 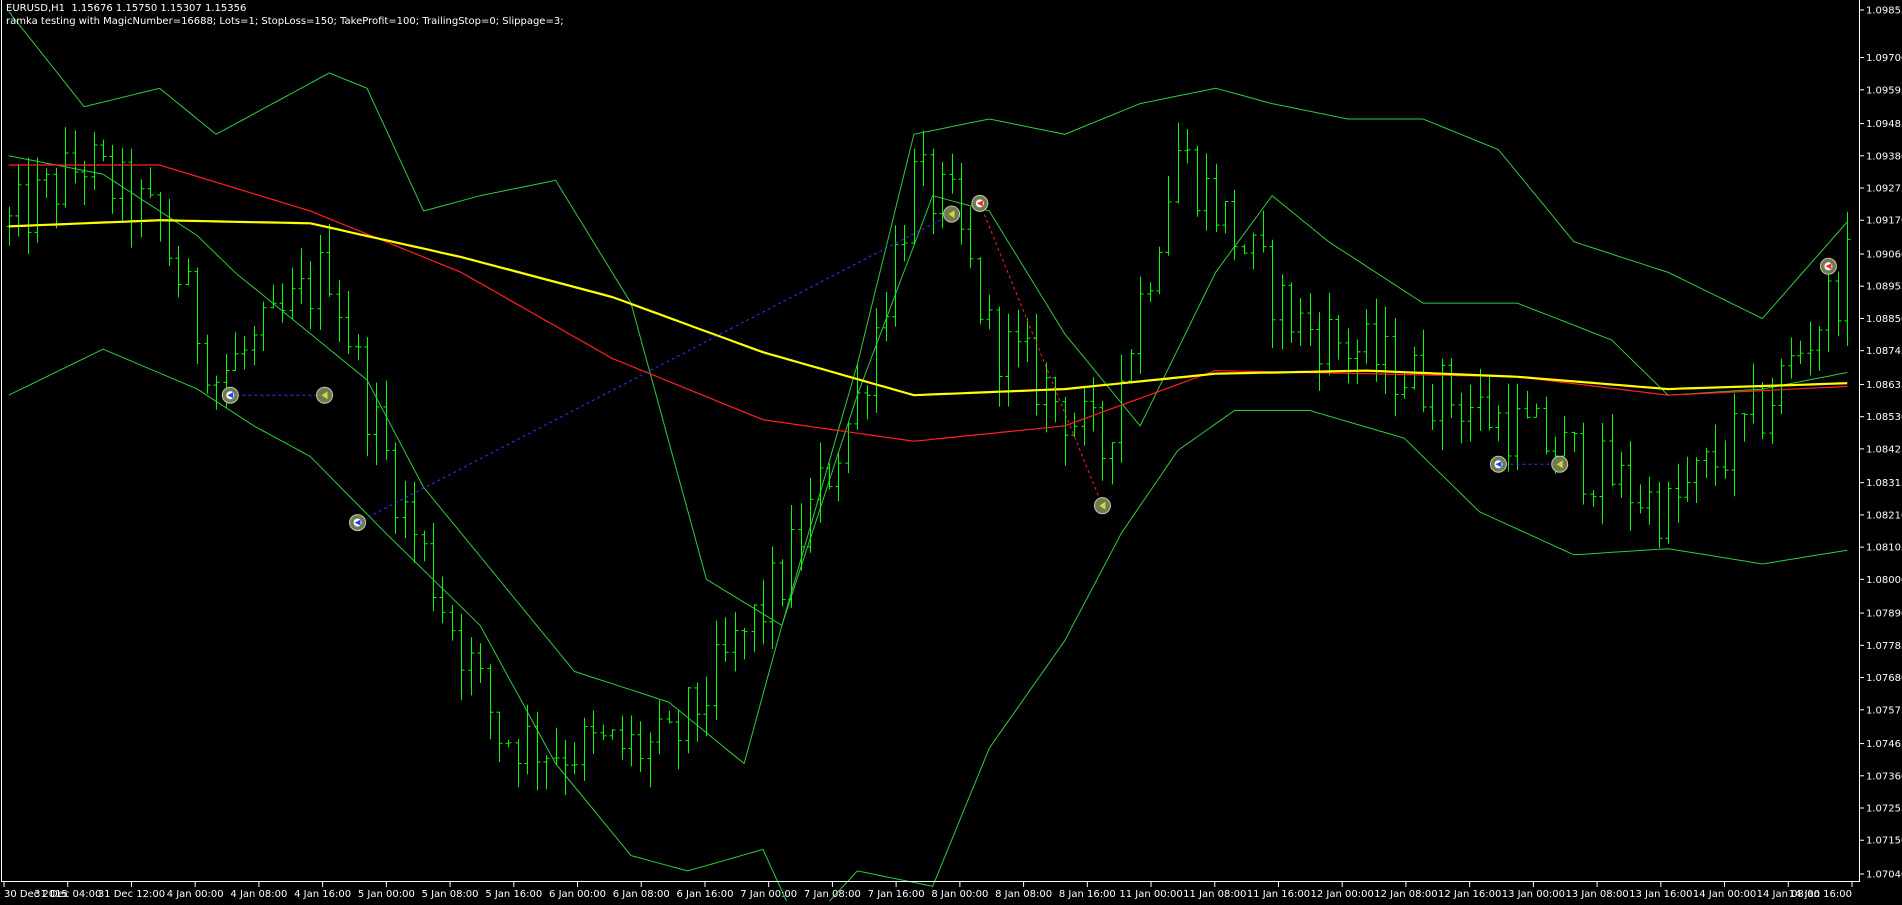 I want to click on x-tick-label: 7 Jan 00:00, so click(x=768, y=894).